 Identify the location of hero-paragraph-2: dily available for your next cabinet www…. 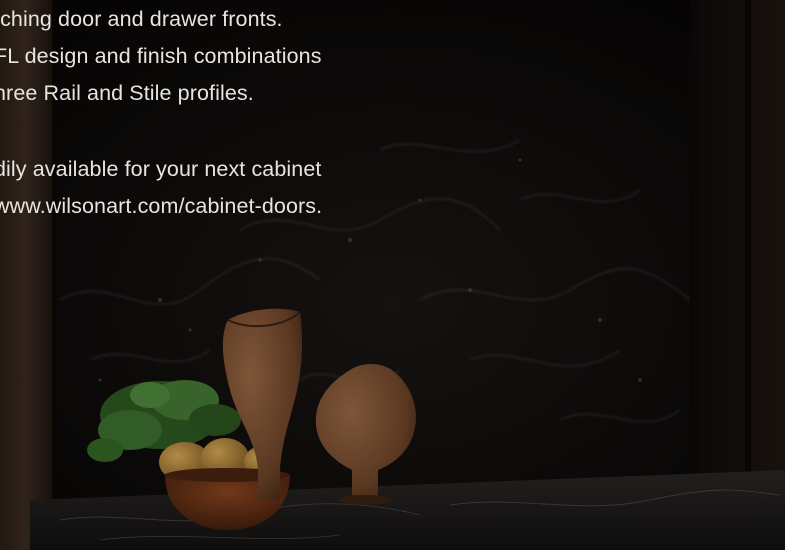
(277, 188).